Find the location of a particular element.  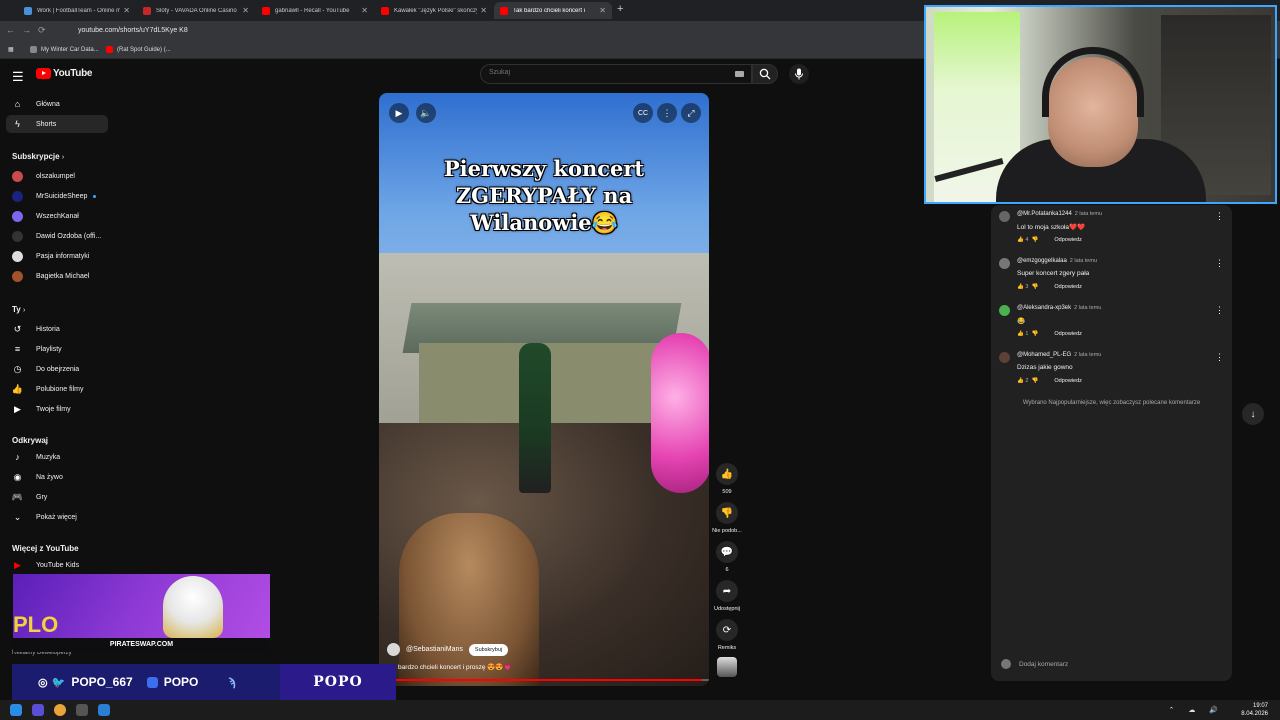

sidebar-item: ≡ Playlisty is located at coordinates (57, 349).